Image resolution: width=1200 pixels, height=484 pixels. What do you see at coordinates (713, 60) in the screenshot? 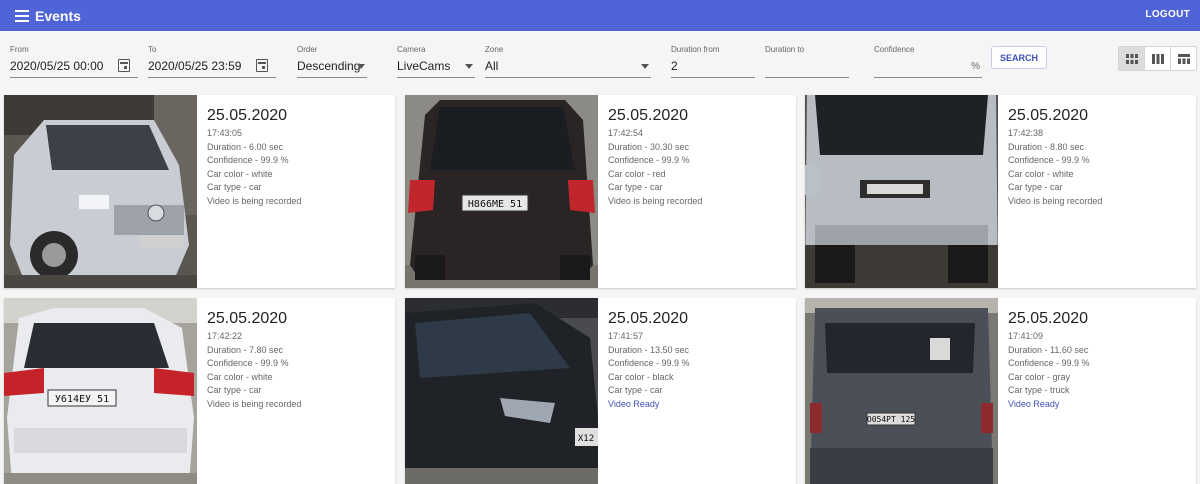
I see `duration-from-input: Duration from 2` at bounding box center [713, 60].